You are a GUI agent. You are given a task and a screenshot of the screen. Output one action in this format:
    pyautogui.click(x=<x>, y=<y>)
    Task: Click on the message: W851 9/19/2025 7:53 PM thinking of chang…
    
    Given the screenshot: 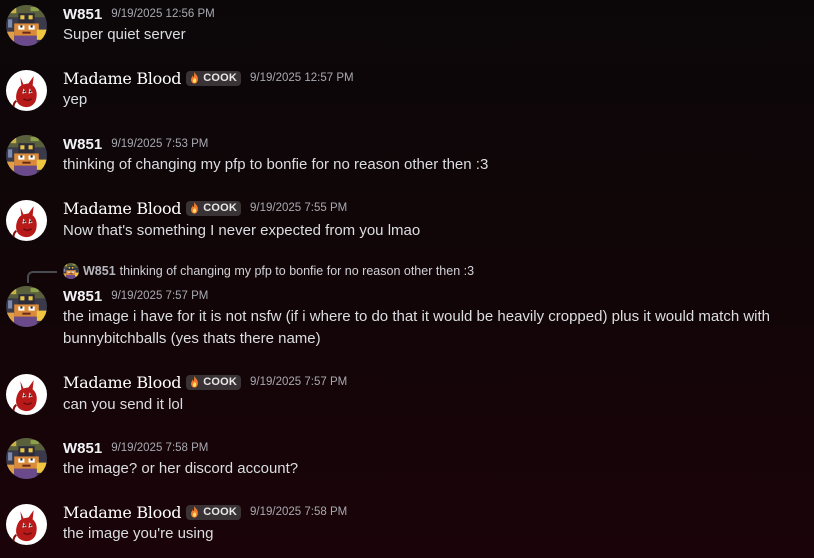 What is the action you would take?
    pyautogui.click(x=407, y=155)
    